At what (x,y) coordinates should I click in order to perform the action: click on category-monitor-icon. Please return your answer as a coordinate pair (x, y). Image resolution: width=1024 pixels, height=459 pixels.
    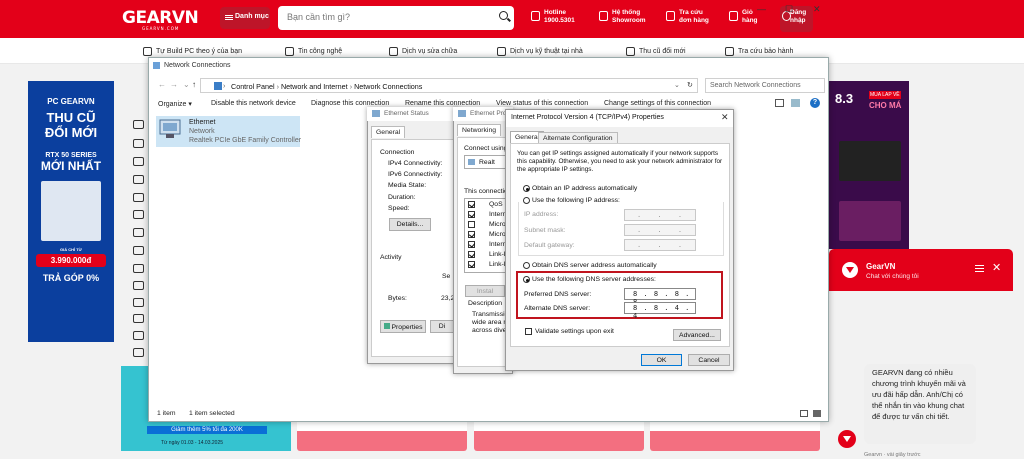
    Looking at the image, I should click on (138, 179).